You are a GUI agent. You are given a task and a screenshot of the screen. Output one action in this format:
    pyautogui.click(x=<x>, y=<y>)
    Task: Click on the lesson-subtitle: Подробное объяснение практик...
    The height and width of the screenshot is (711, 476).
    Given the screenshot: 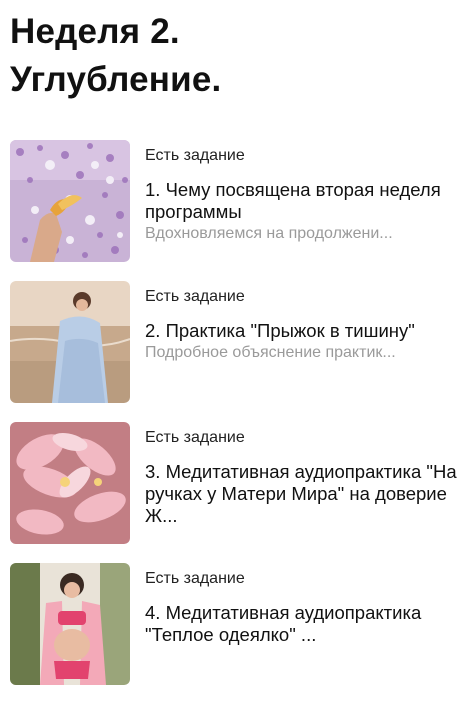 What is the action you would take?
    pyautogui.click(x=270, y=352)
    